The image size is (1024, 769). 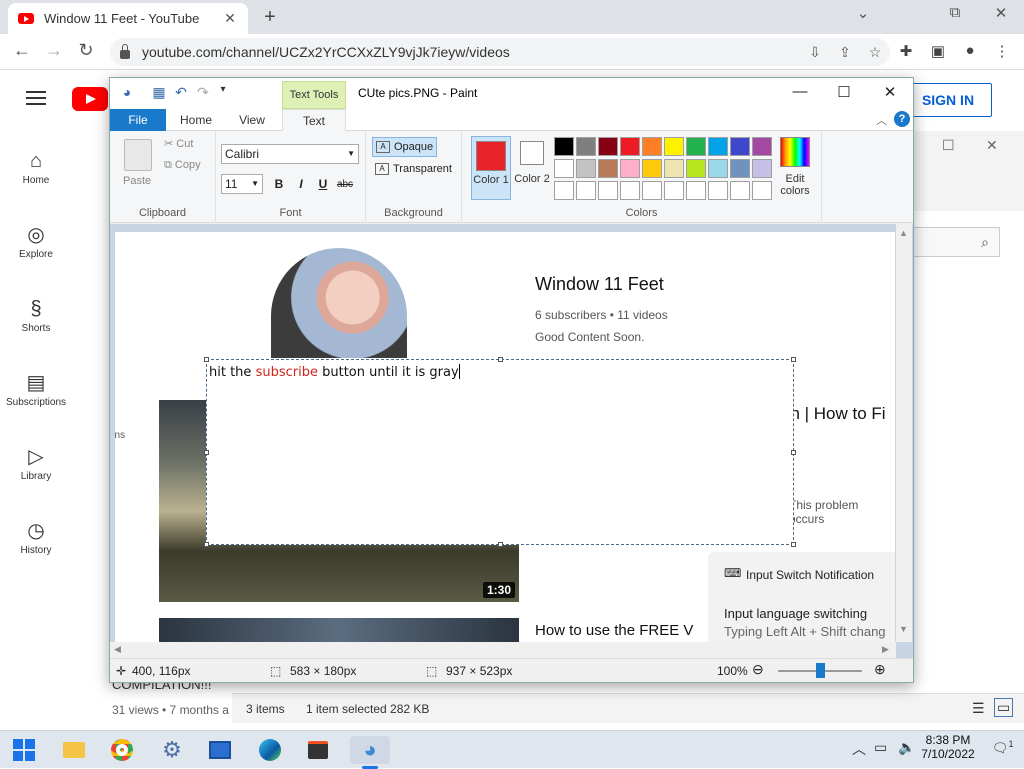 I want to click on chrome-menu-icon: ⋮, so click(x=1002, y=51).